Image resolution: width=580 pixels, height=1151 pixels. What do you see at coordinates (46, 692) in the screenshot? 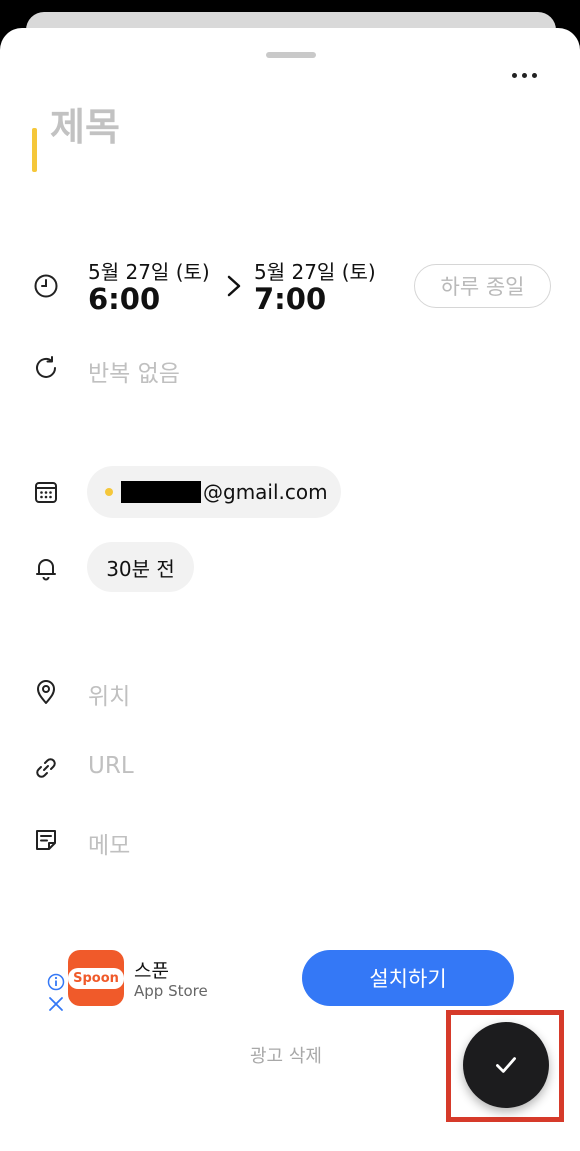
I see `location-pin-icon` at bounding box center [46, 692].